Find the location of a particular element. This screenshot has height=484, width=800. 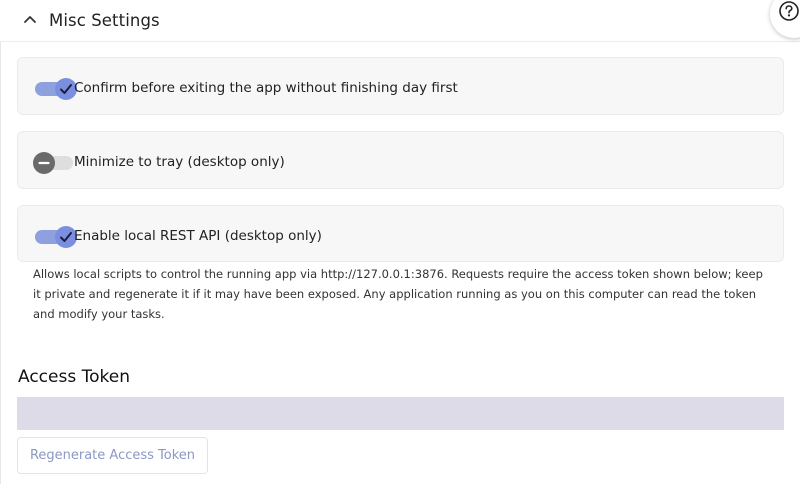

minimize-to-tray-toggle is located at coordinates (53, 163).